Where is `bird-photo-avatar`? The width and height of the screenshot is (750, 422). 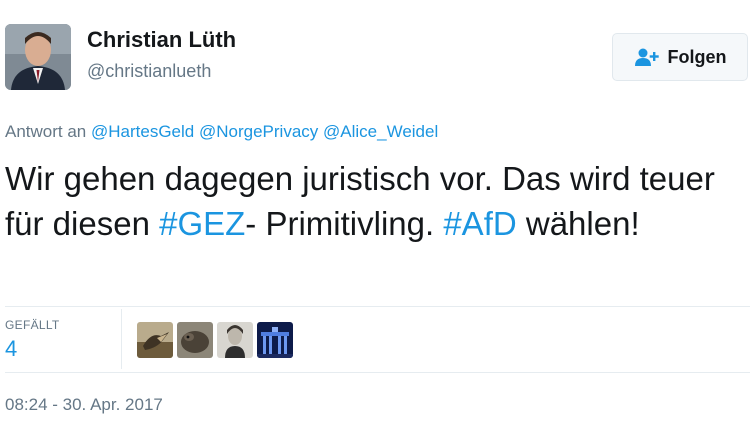 bird-photo-avatar is located at coordinates (155, 340).